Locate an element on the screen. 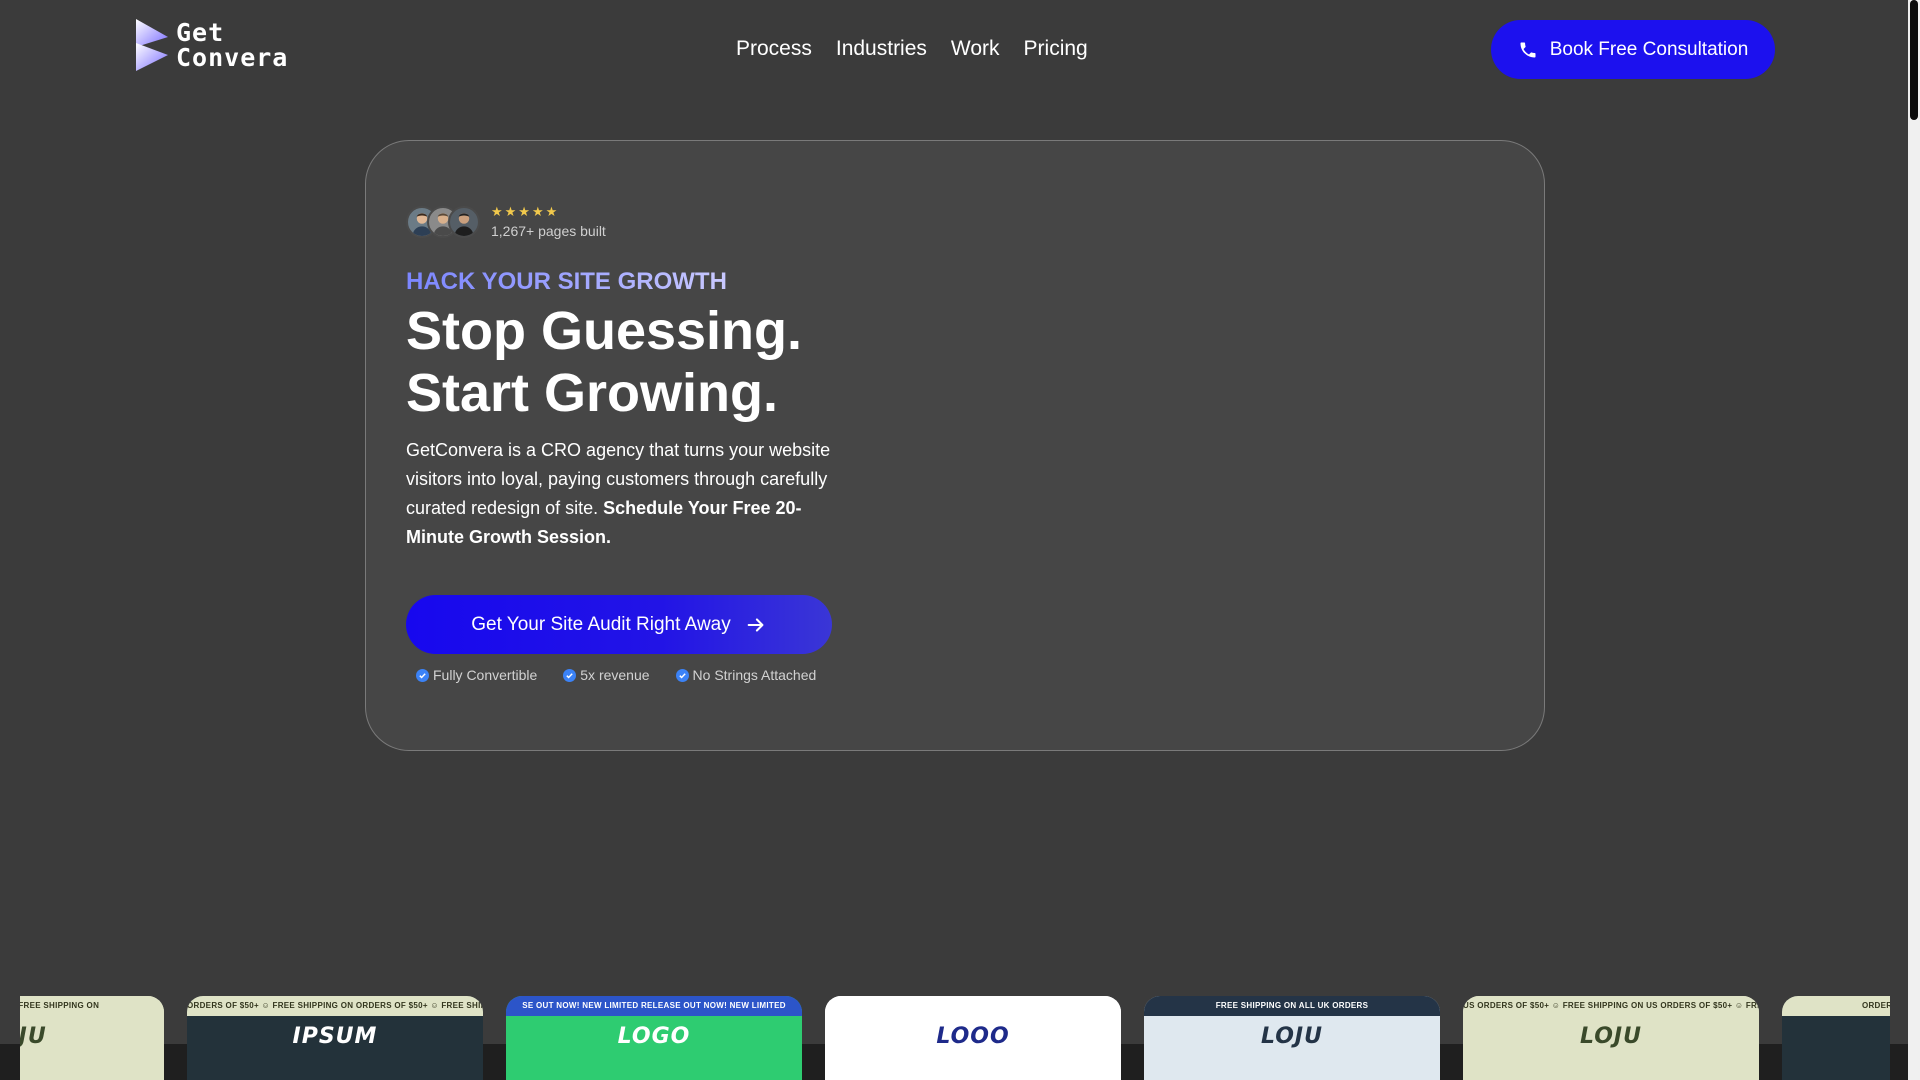  social-proof: ★★★★★ 1,267+ pages built is located at coordinates (506, 222).